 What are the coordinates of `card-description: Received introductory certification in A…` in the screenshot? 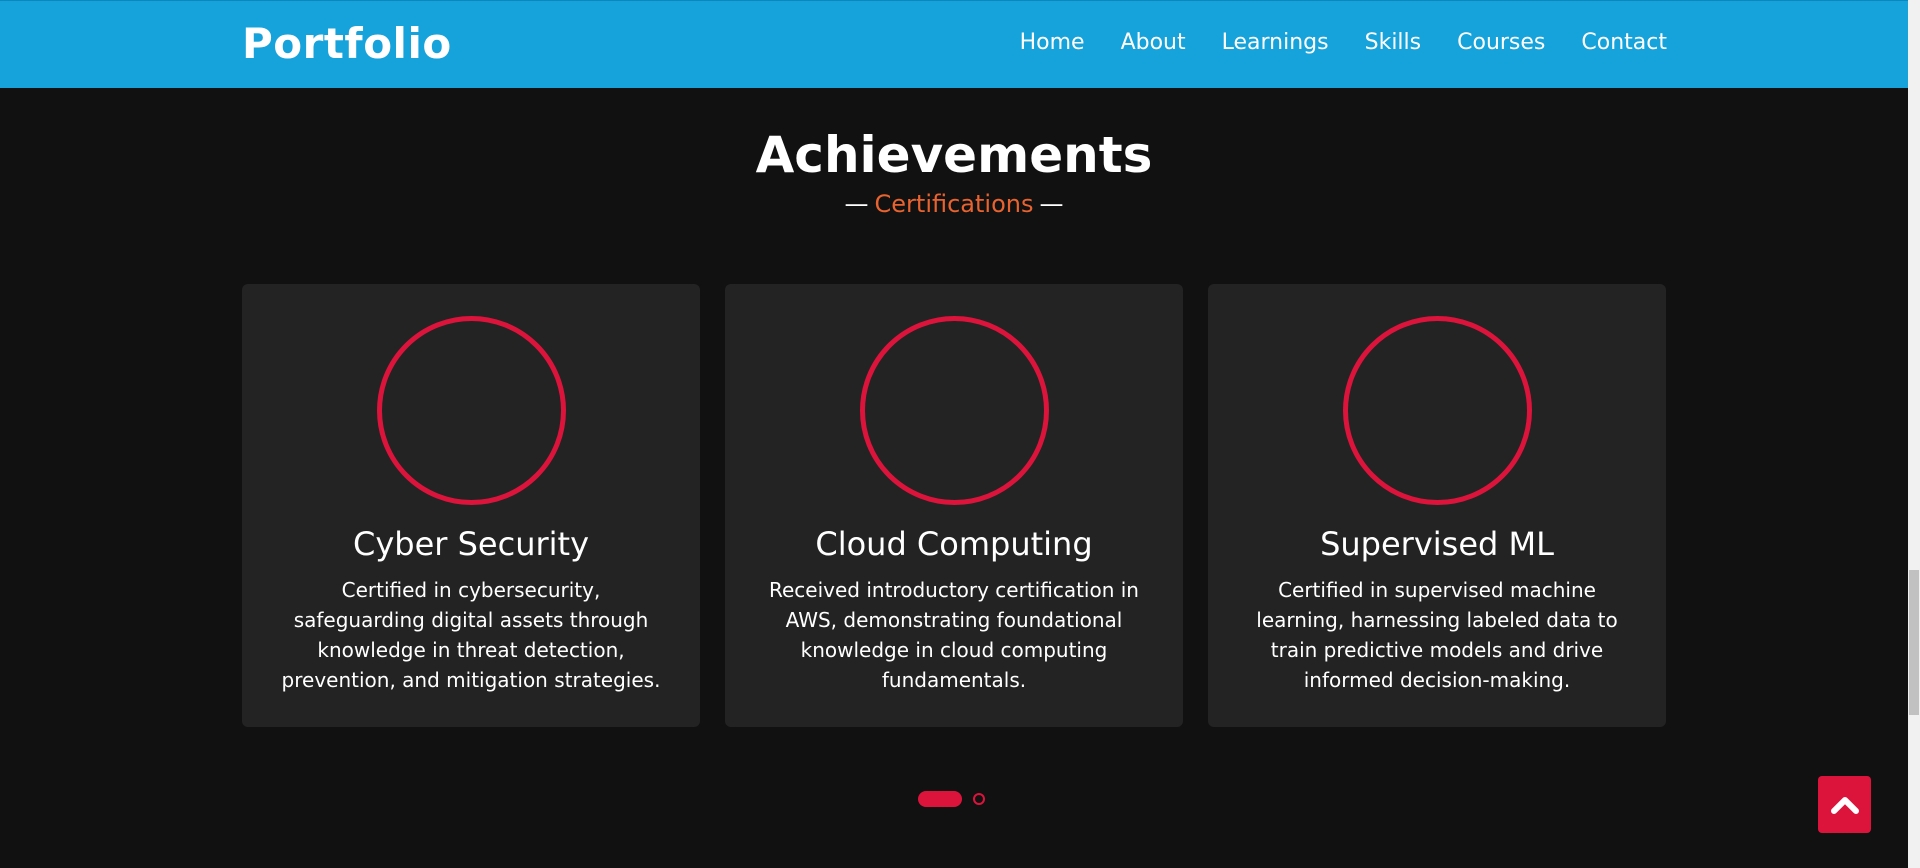 It's located at (954, 635).